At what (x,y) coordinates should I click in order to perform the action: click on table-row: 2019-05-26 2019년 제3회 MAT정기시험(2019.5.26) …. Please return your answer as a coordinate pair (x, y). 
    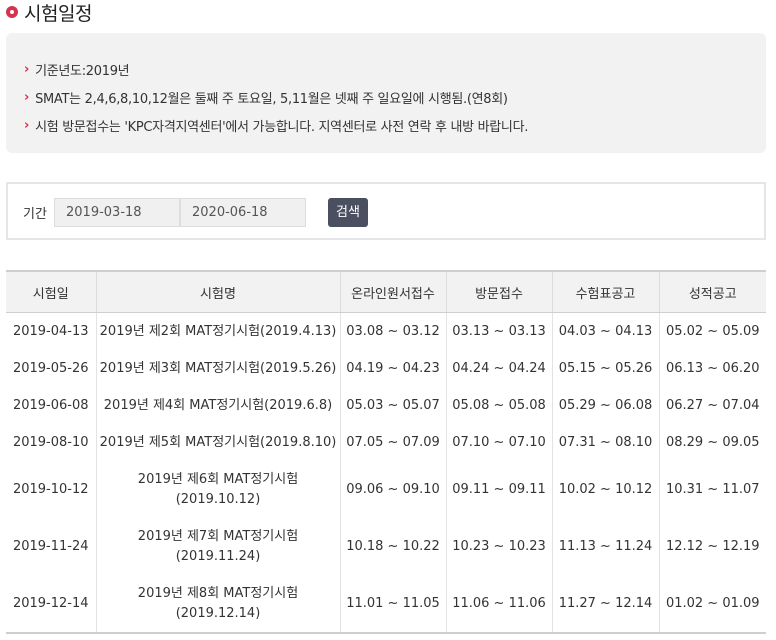
    Looking at the image, I should click on (386, 368).